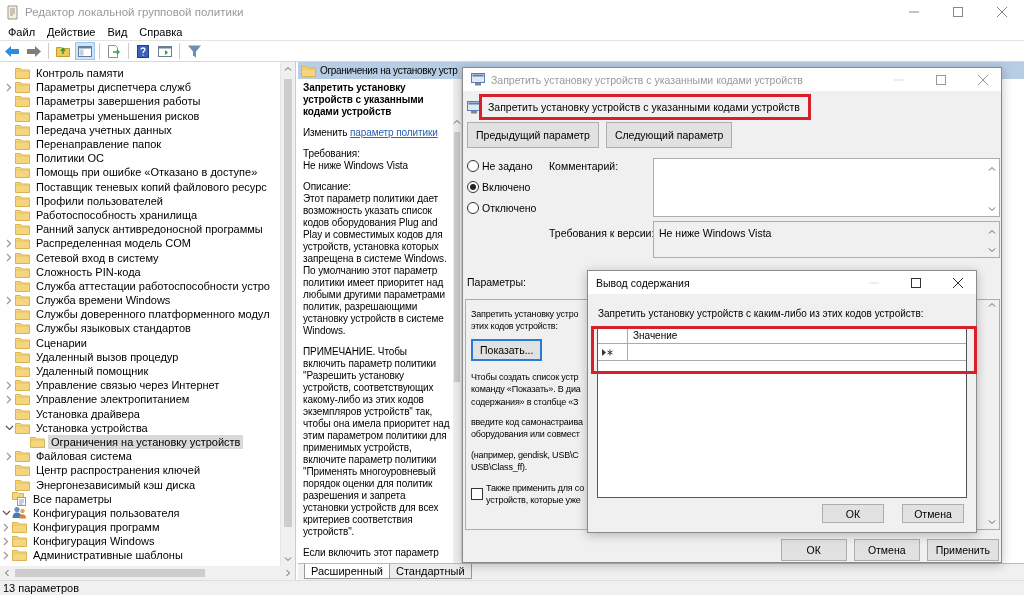 The height and width of the screenshot is (595, 1024). I want to click on scroll-left-icon, so click(6, 573).